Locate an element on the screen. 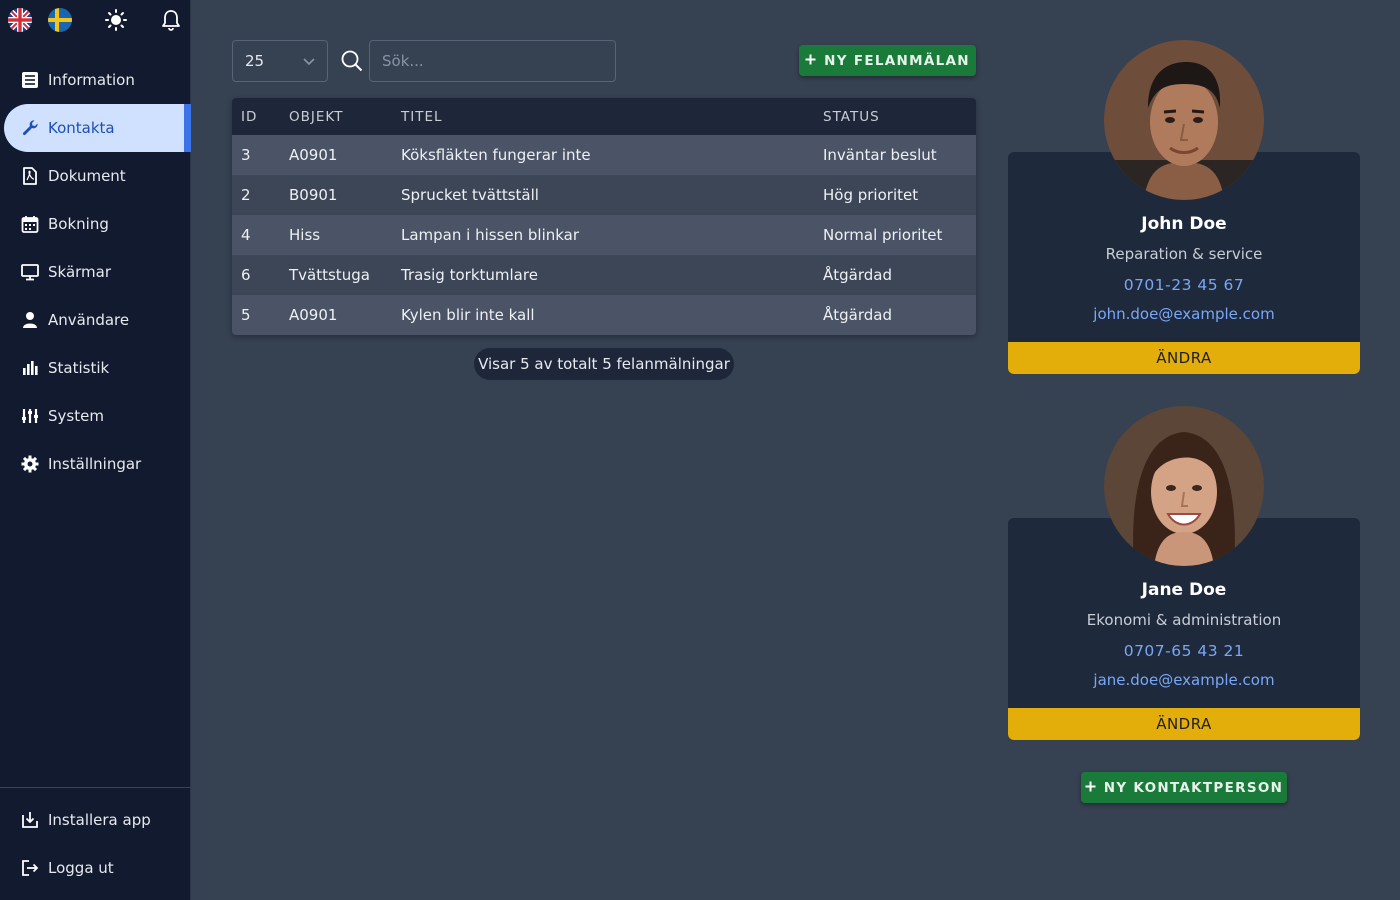 The width and height of the screenshot is (1400, 900). table-header-row: ID OBJEKT TITEL STATUS is located at coordinates (604, 116).